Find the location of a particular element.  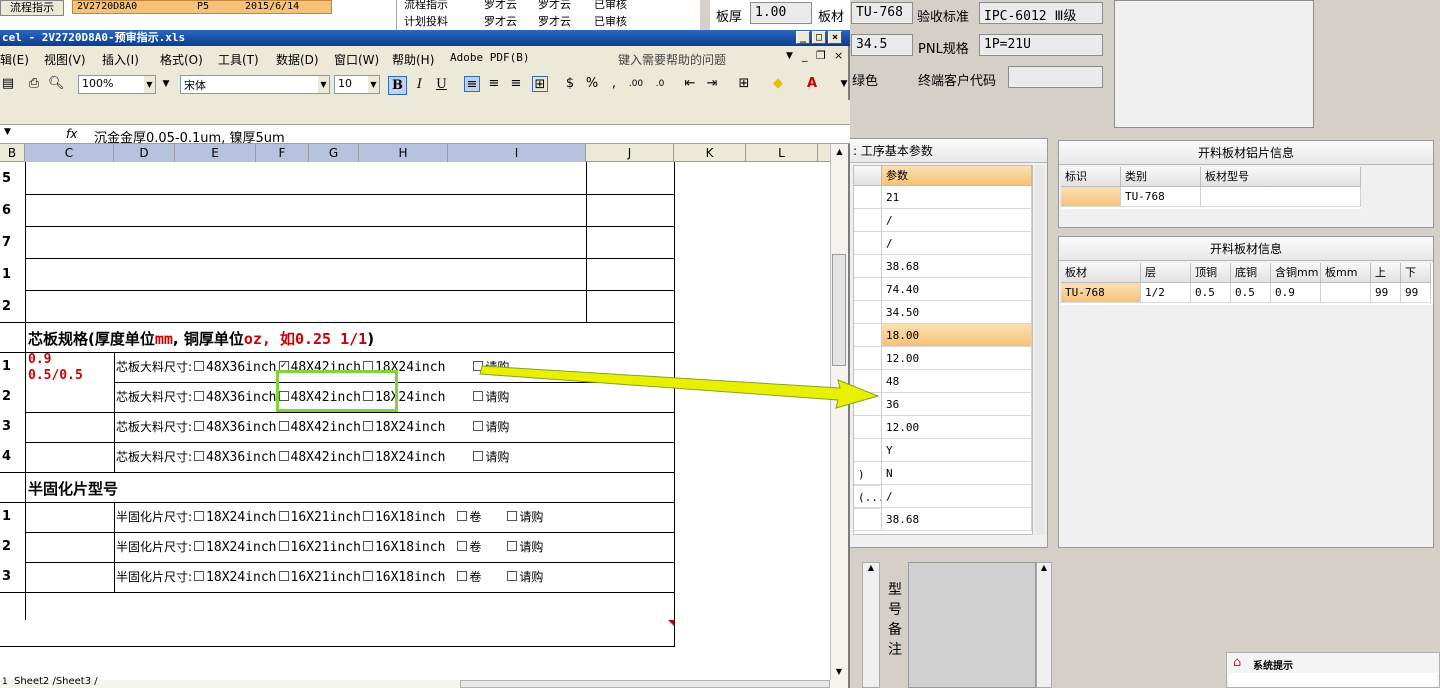

column-header-h: H is located at coordinates (403, 153).